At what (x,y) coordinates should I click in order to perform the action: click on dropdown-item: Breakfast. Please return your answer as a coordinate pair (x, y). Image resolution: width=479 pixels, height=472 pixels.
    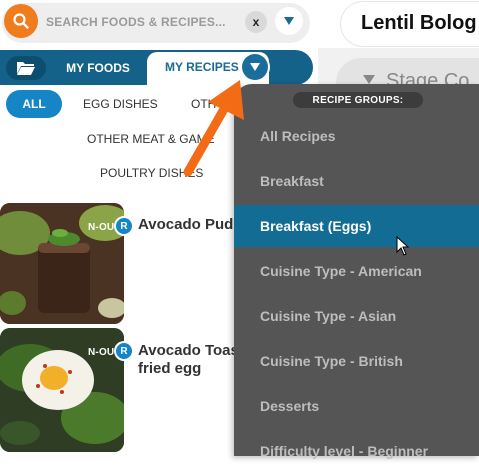
    Looking at the image, I should click on (356, 181).